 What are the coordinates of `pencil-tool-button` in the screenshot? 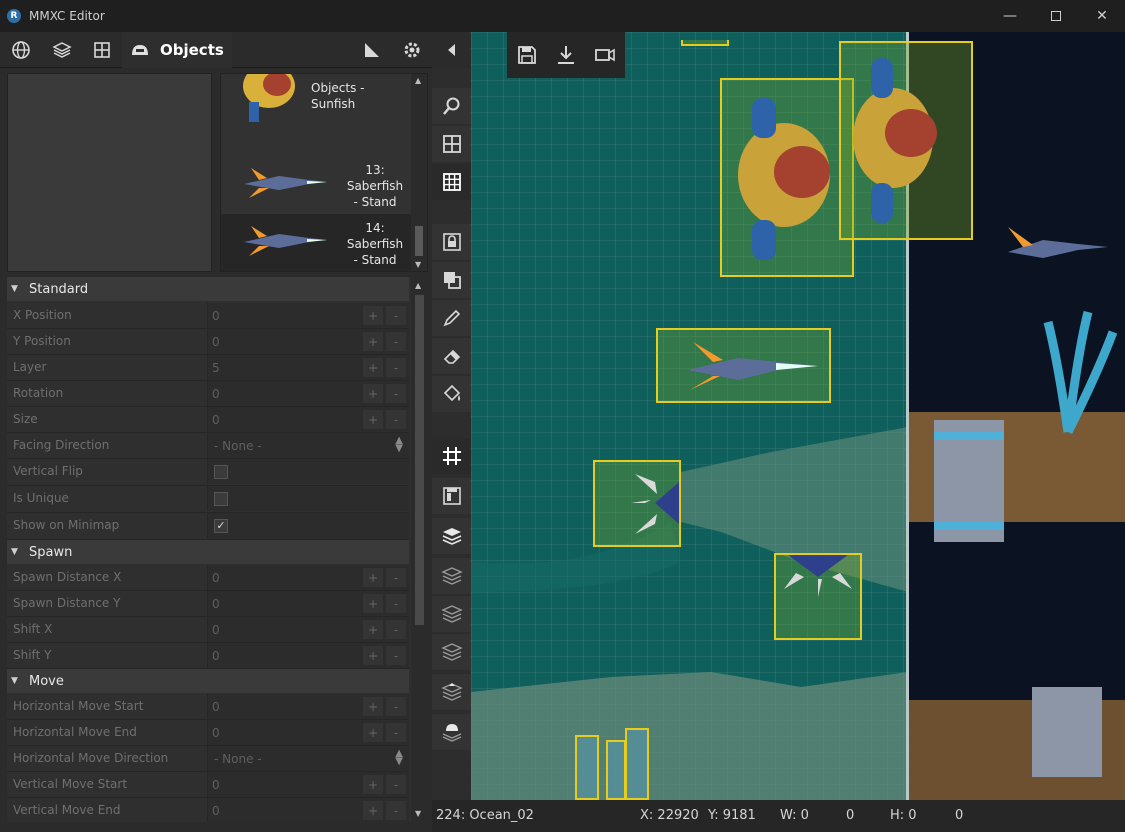 It's located at (451, 318).